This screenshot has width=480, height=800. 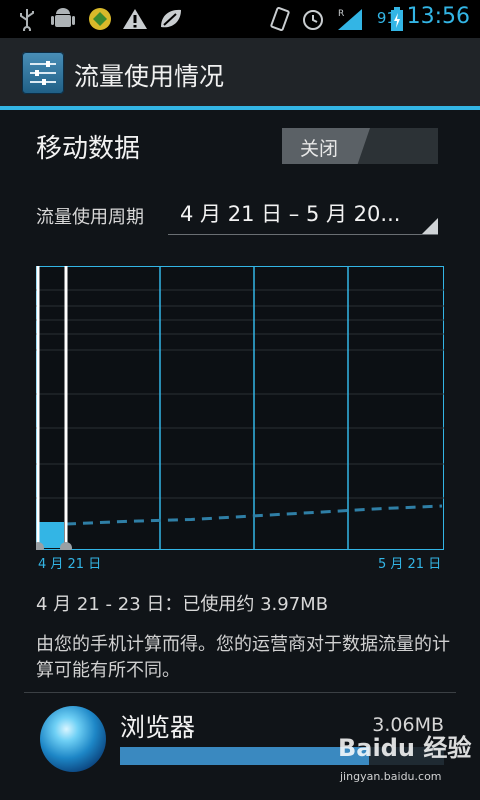 What do you see at coordinates (158, 727) in the screenshot?
I see `app-name: 浏览器` at bounding box center [158, 727].